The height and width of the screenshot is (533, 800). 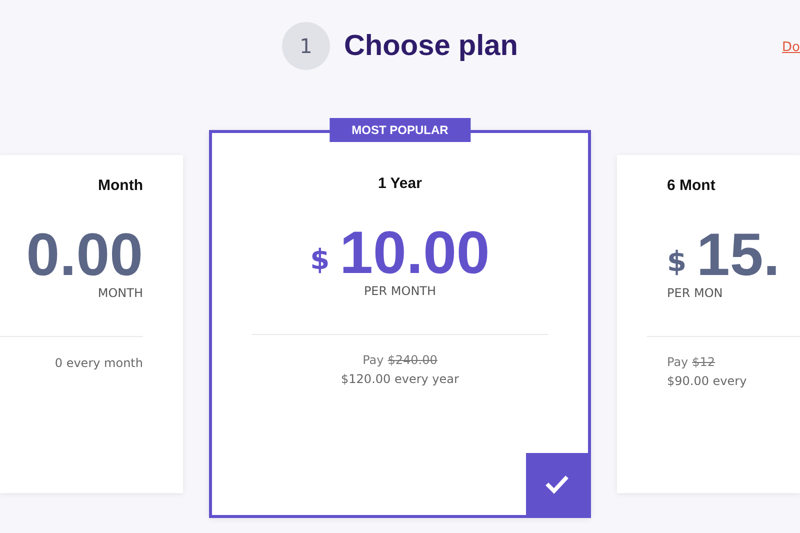 What do you see at coordinates (695, 293) in the screenshot?
I see `price-period: PER MON` at bounding box center [695, 293].